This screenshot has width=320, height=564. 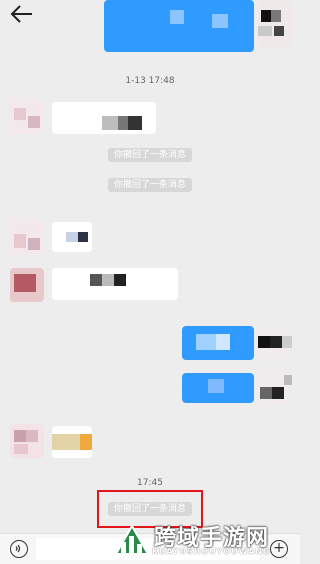 I want to click on watermark-subtitle: KUAYUSHOUYOUWANG, so click(x=211, y=551).